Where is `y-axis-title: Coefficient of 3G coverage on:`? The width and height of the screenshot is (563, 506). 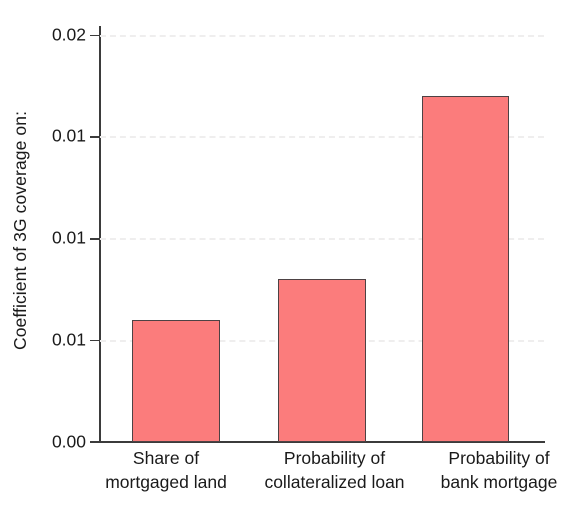
y-axis-title: Coefficient of 3G coverage on: is located at coordinates (20, 230).